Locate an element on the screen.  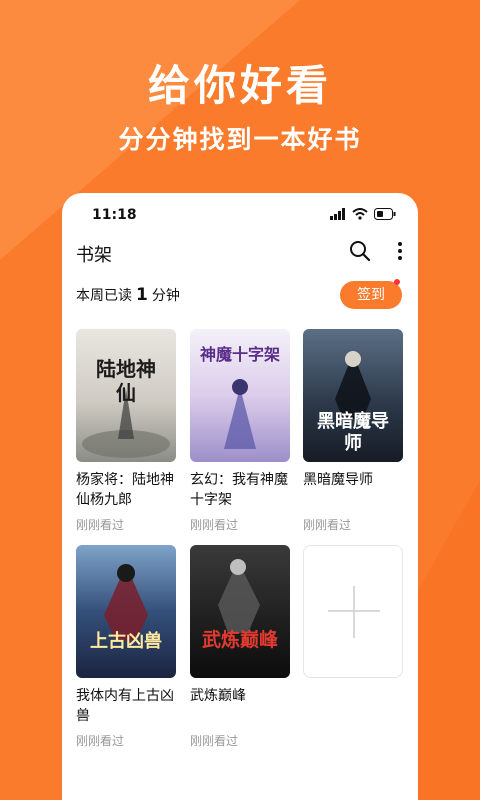
add-book-button is located at coordinates (353, 611).